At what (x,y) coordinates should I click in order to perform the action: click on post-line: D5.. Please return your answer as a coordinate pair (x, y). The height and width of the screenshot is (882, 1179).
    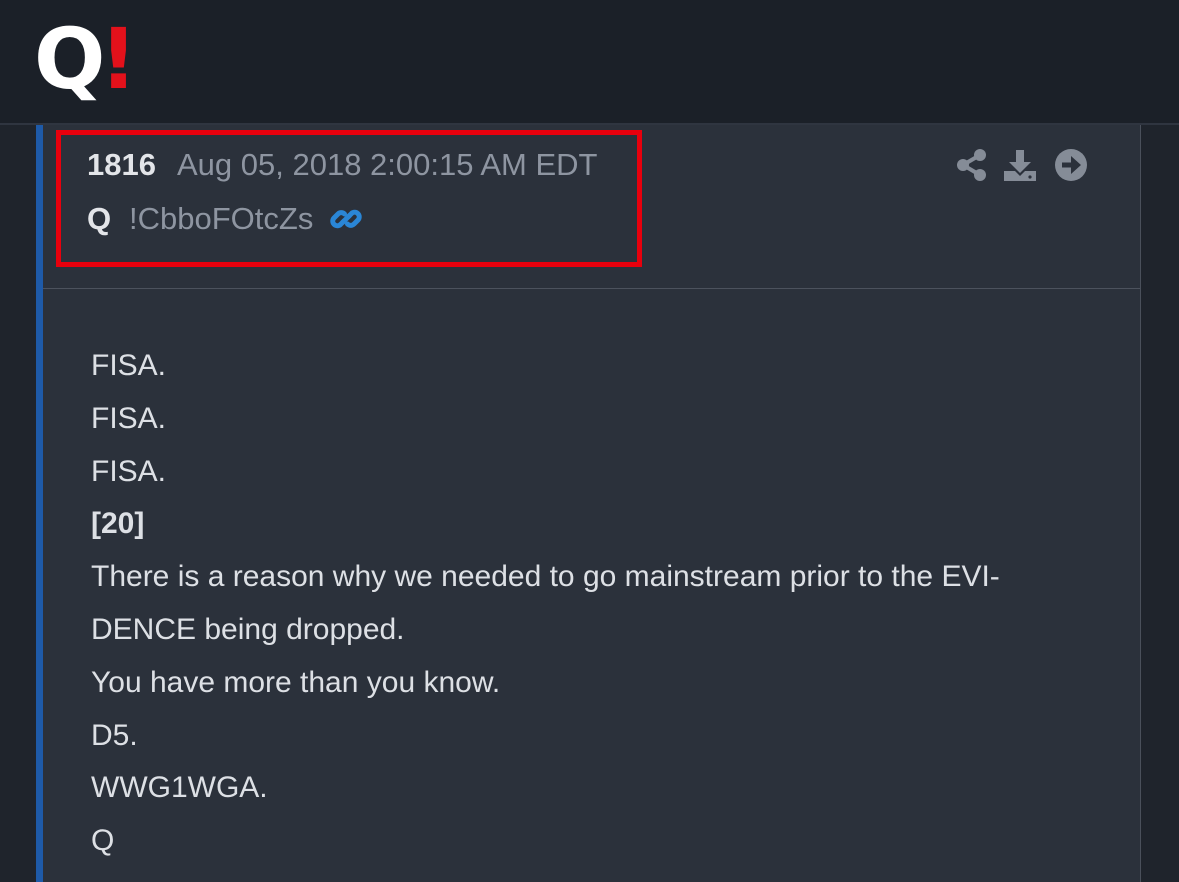
    Looking at the image, I should click on (114, 735).